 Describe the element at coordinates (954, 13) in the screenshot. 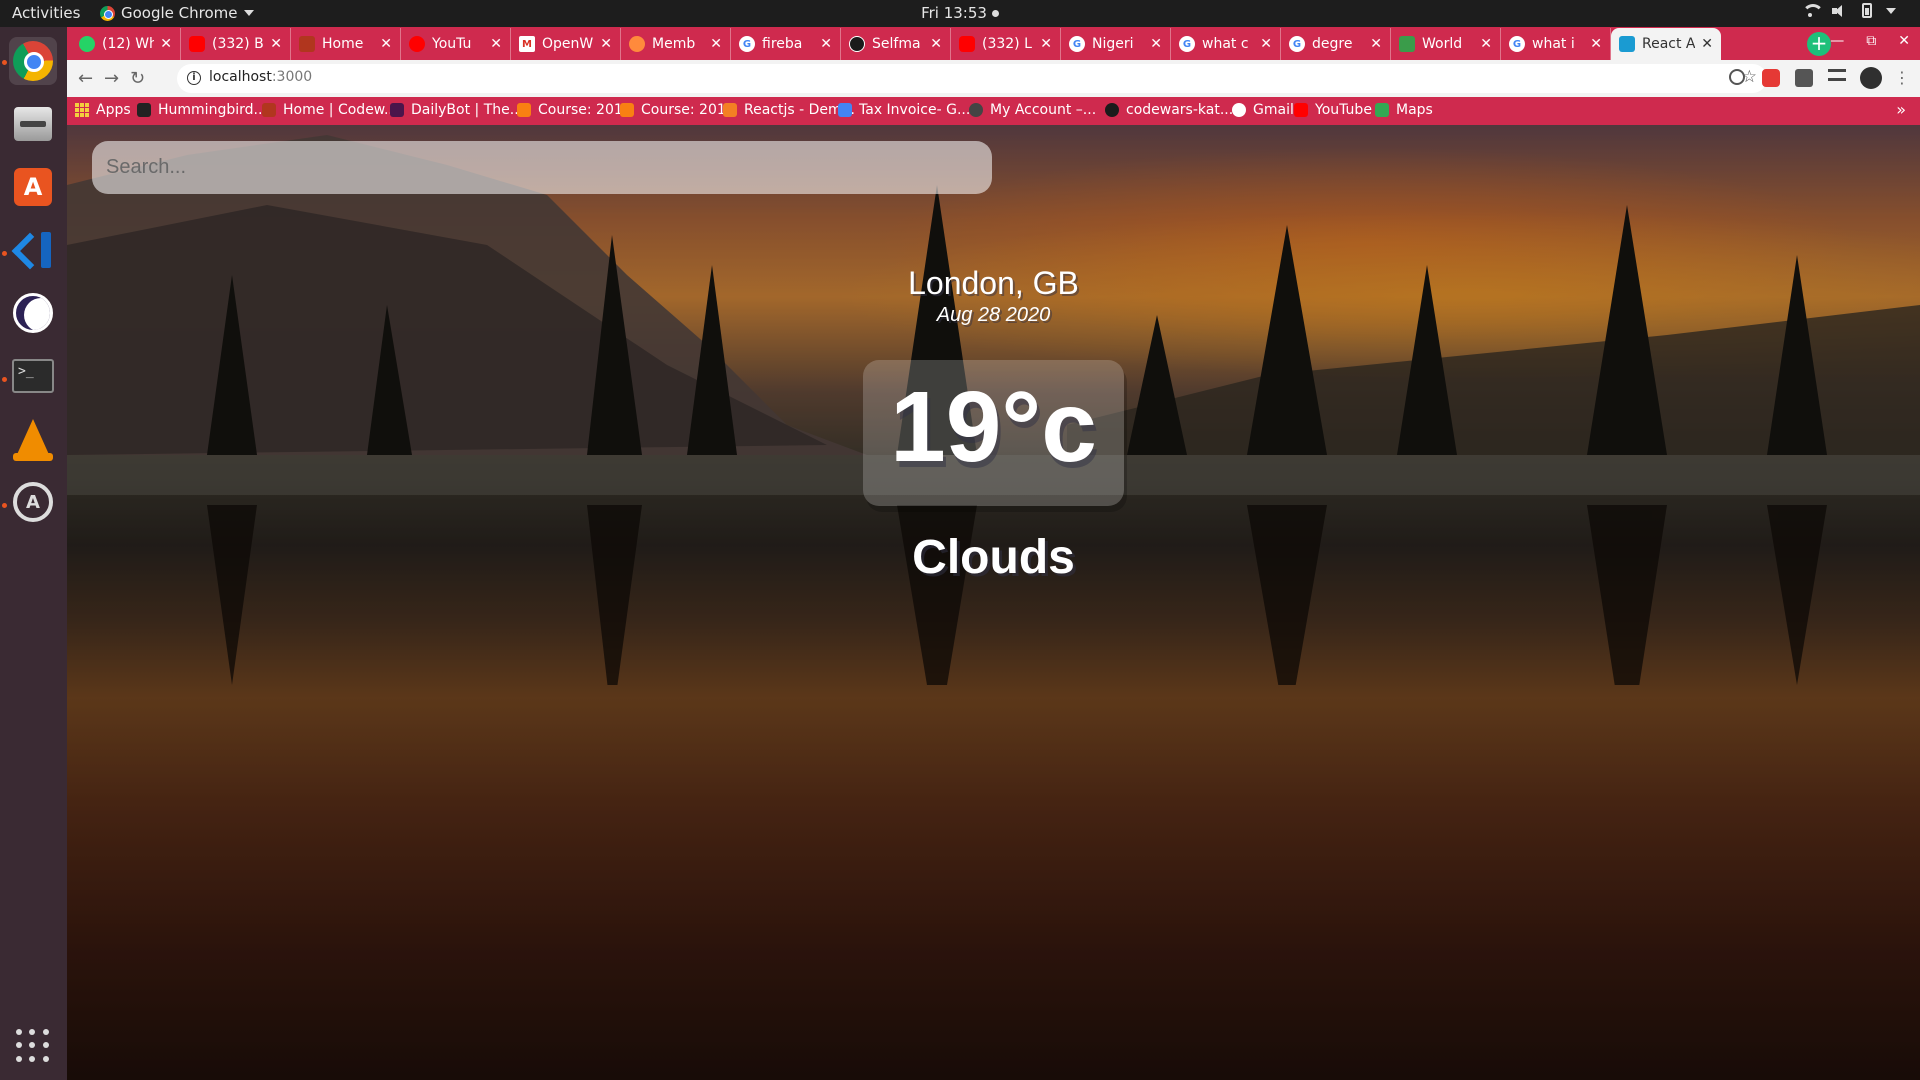

I see `clock-label: Fri 13:53` at that location.